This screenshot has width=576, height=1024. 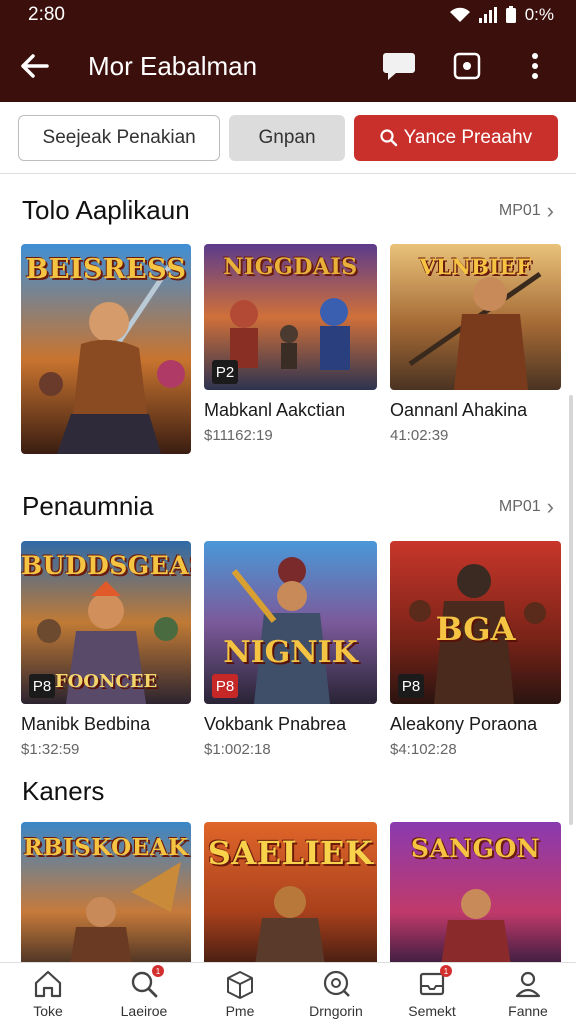 What do you see at coordinates (475, 629) in the screenshot?
I see `app-art-subtitle: BGA` at bounding box center [475, 629].